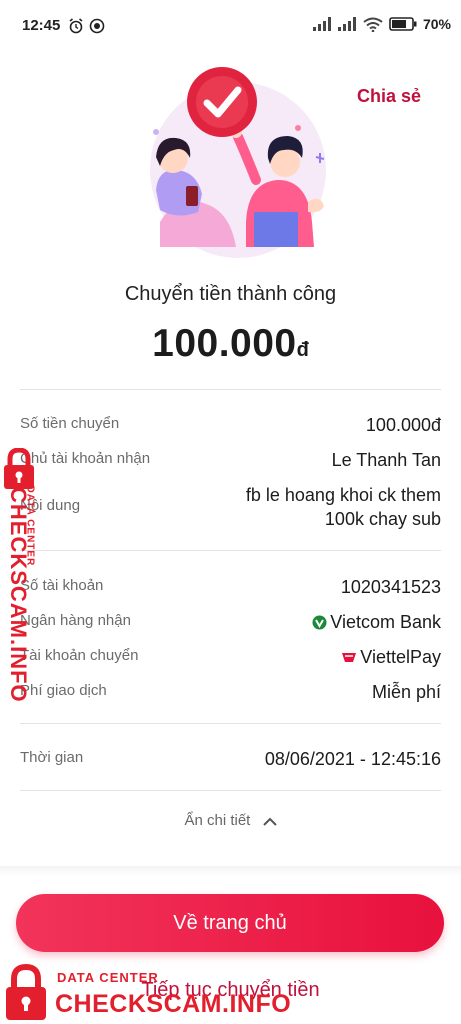  Describe the element at coordinates (302, 350) in the screenshot. I see `amount-currency: đ` at that location.